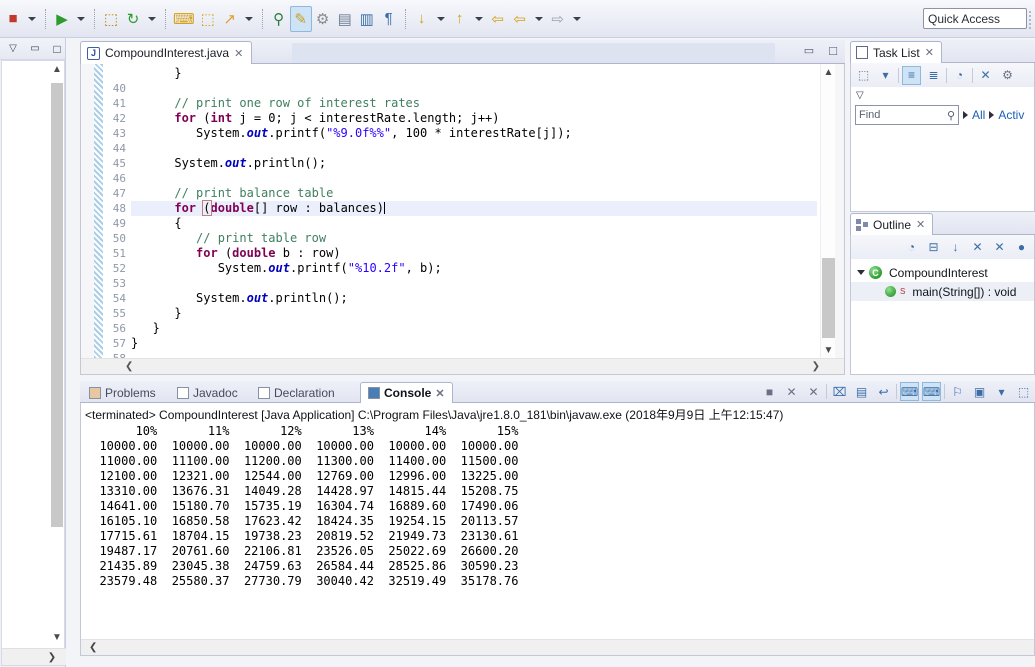 The width and height of the screenshot is (1035, 667). What do you see at coordinates (965, 115) in the screenshot?
I see `filter-all-arrow-icon` at bounding box center [965, 115].